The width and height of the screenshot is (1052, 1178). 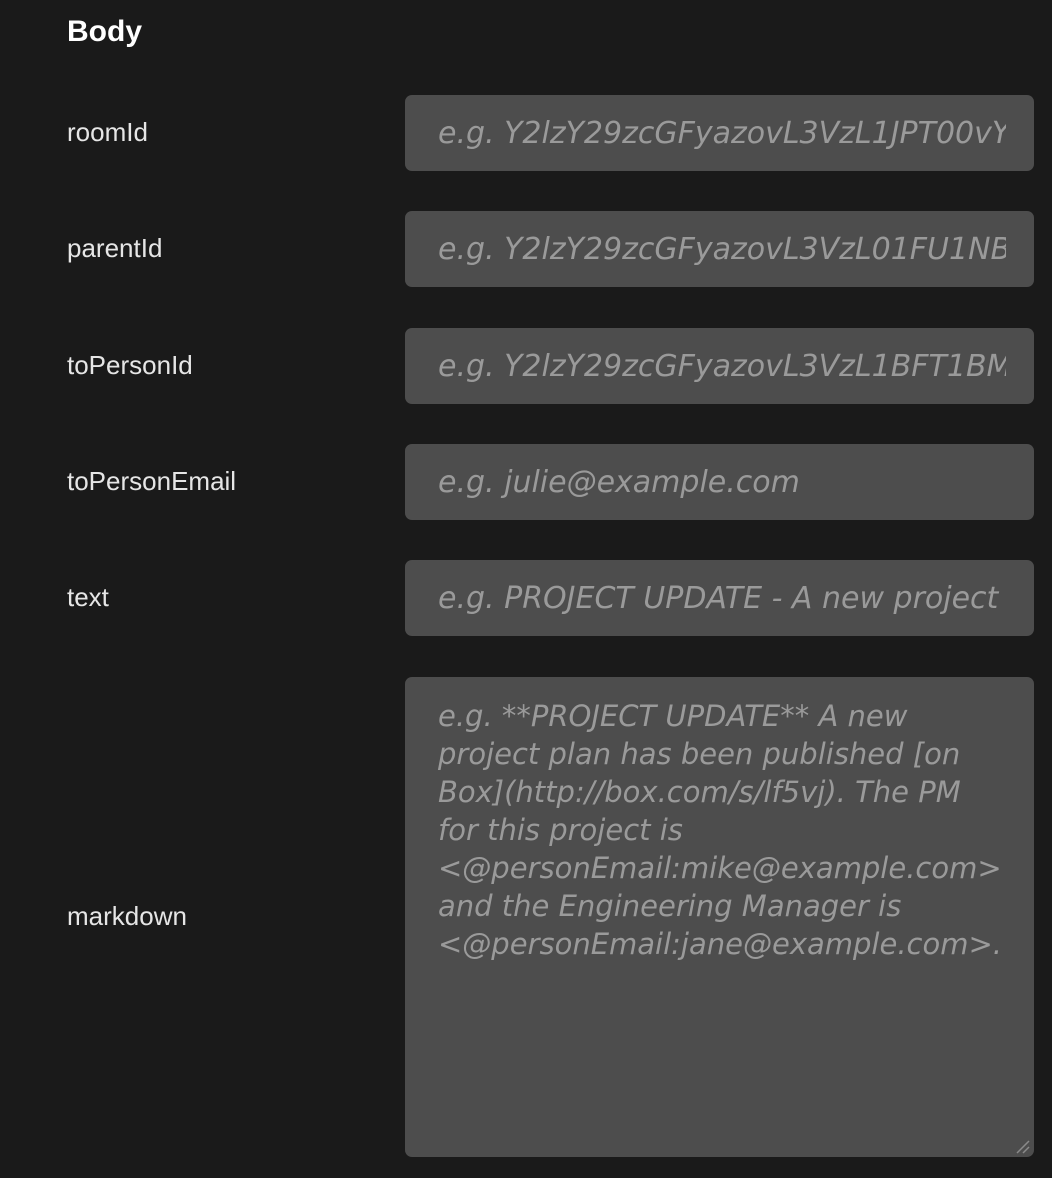 What do you see at coordinates (127, 916) in the screenshot?
I see `field-label-markdown: markdown` at bounding box center [127, 916].